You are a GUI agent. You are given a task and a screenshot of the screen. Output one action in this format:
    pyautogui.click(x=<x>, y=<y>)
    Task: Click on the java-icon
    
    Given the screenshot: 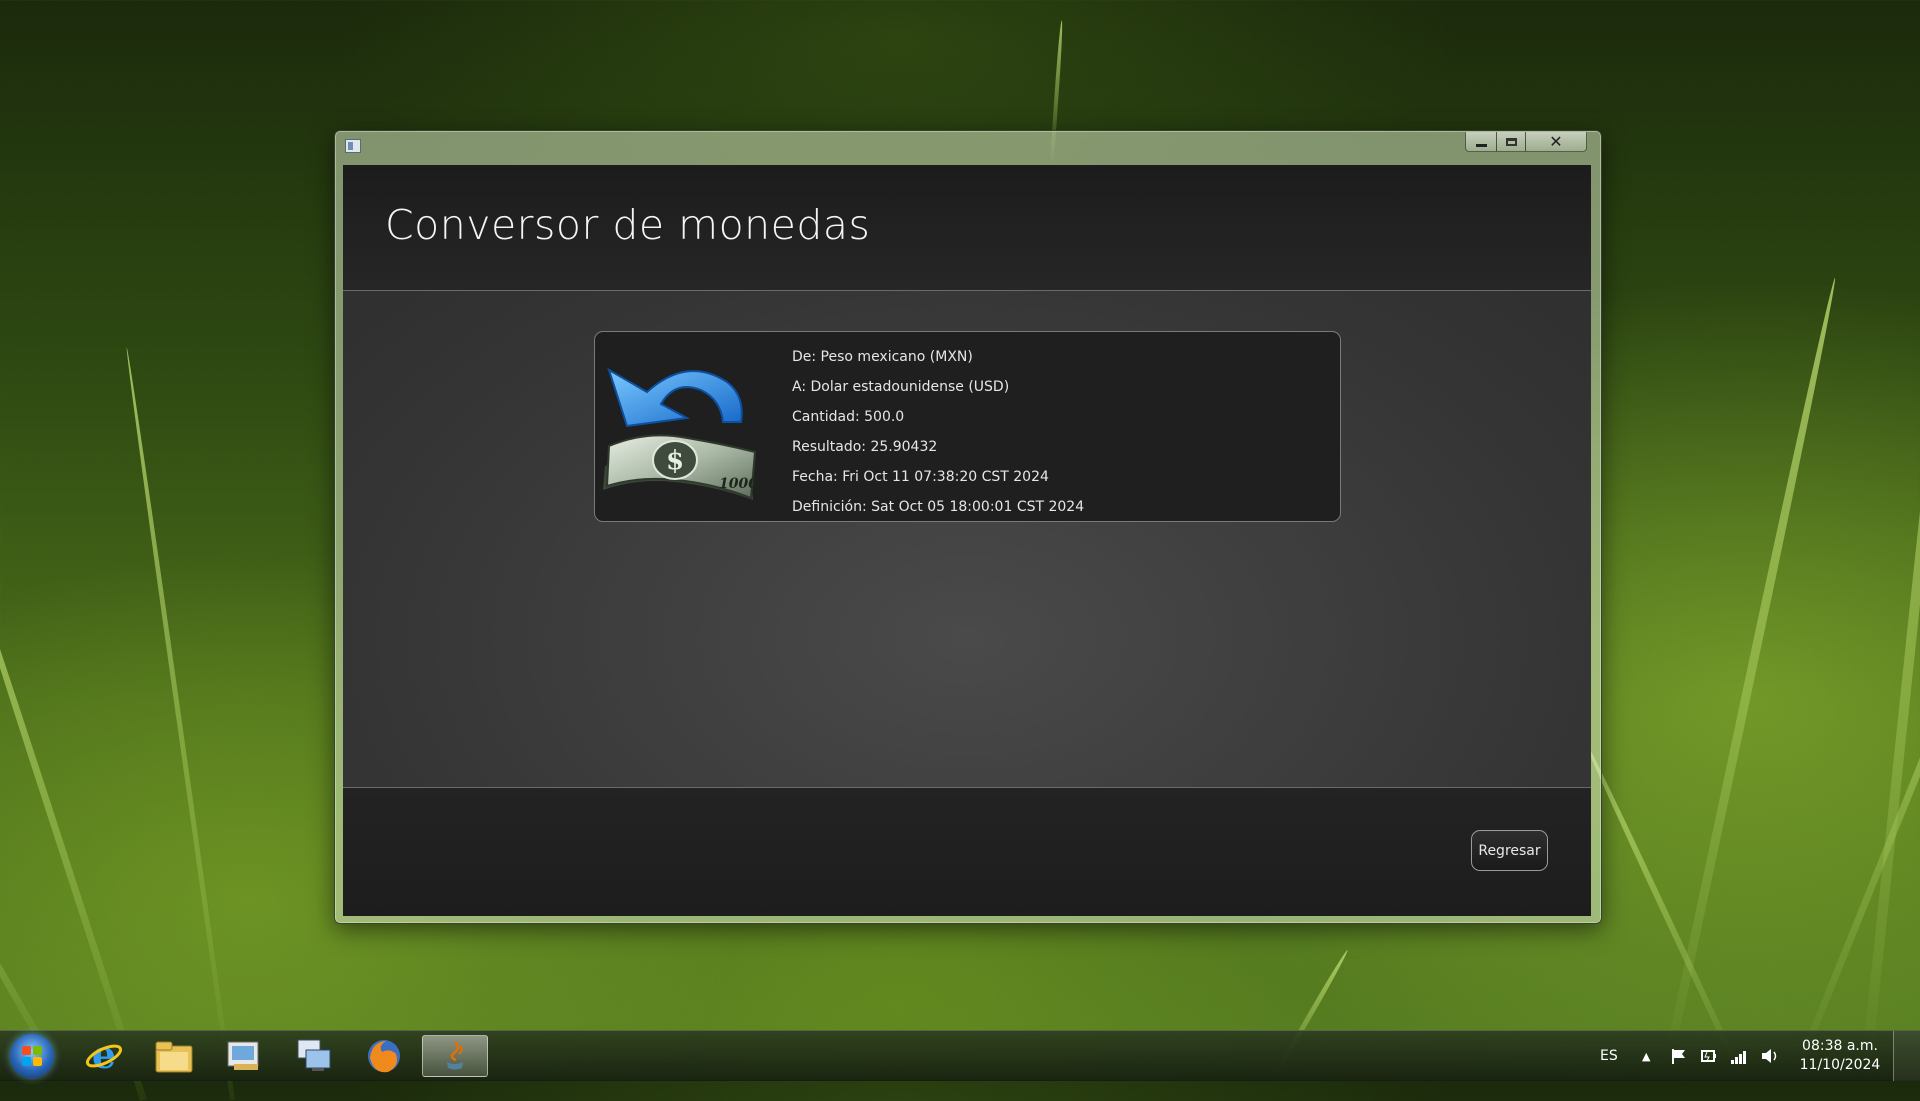 What is the action you would take?
    pyautogui.click(x=455, y=1055)
    